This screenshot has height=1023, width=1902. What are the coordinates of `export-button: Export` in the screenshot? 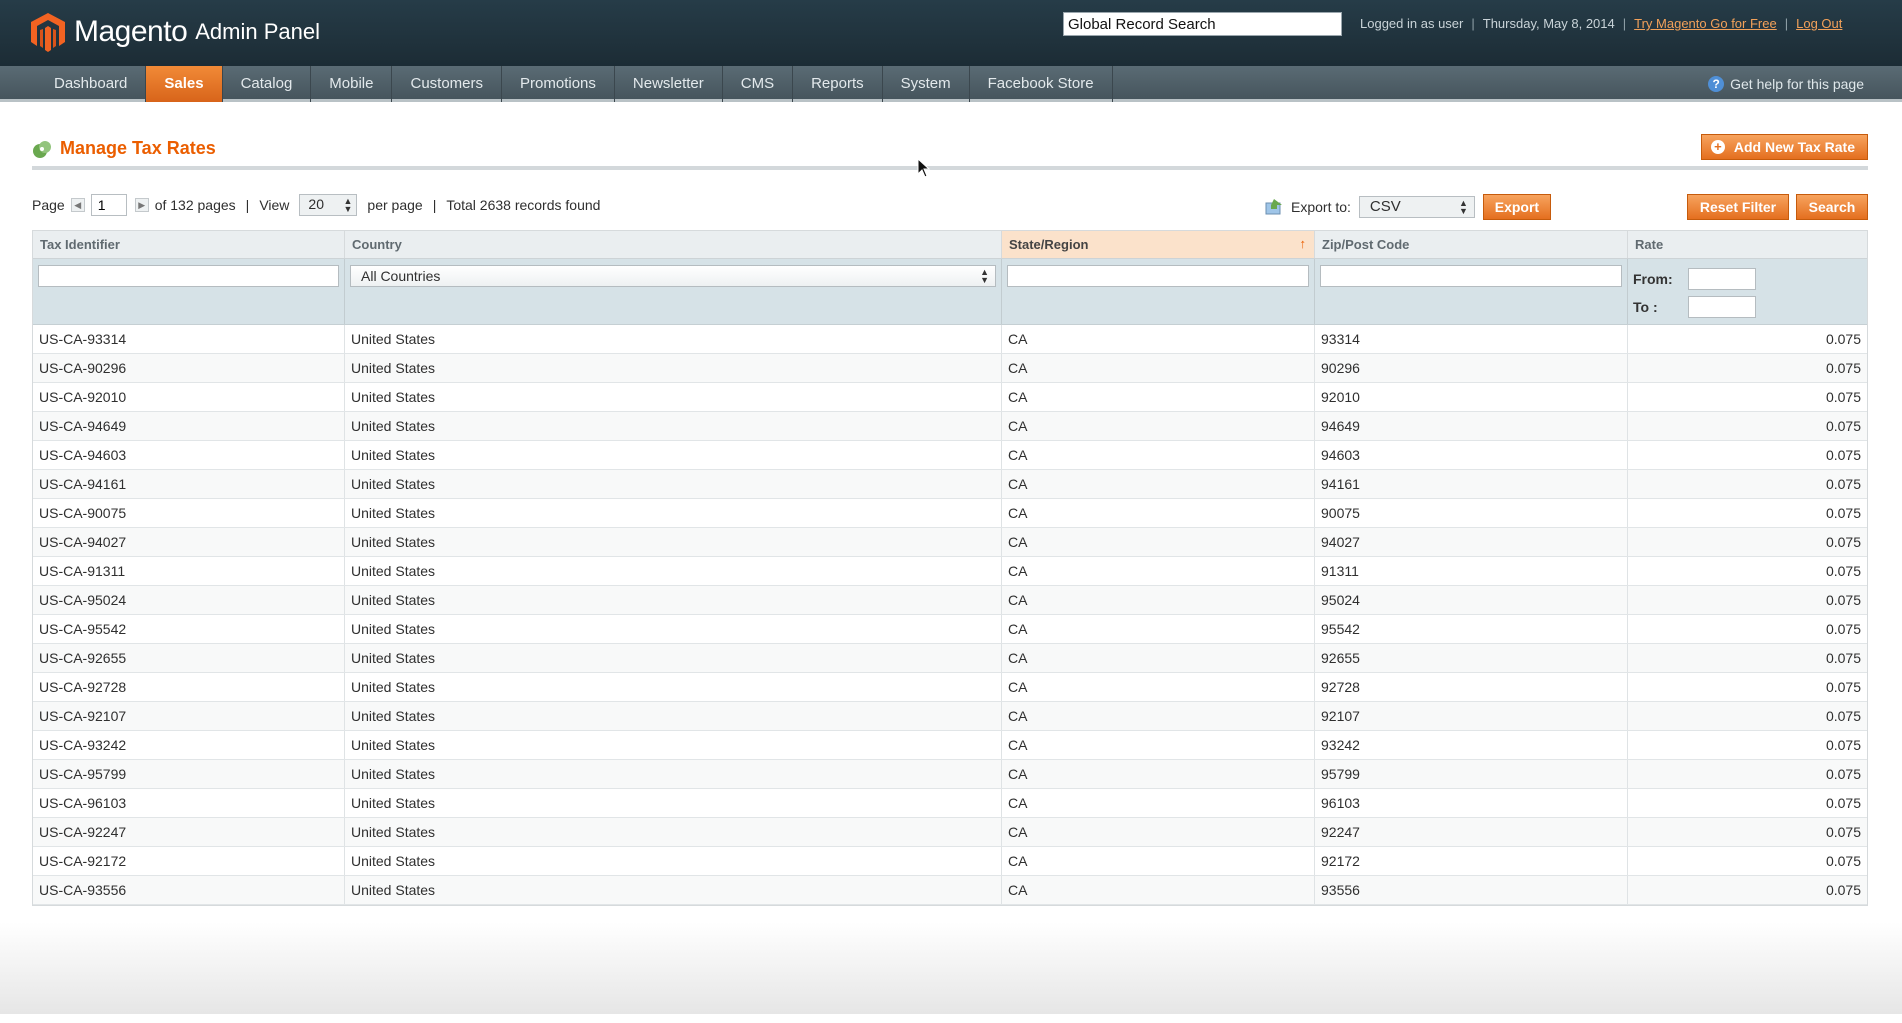 It's located at (1516, 207).